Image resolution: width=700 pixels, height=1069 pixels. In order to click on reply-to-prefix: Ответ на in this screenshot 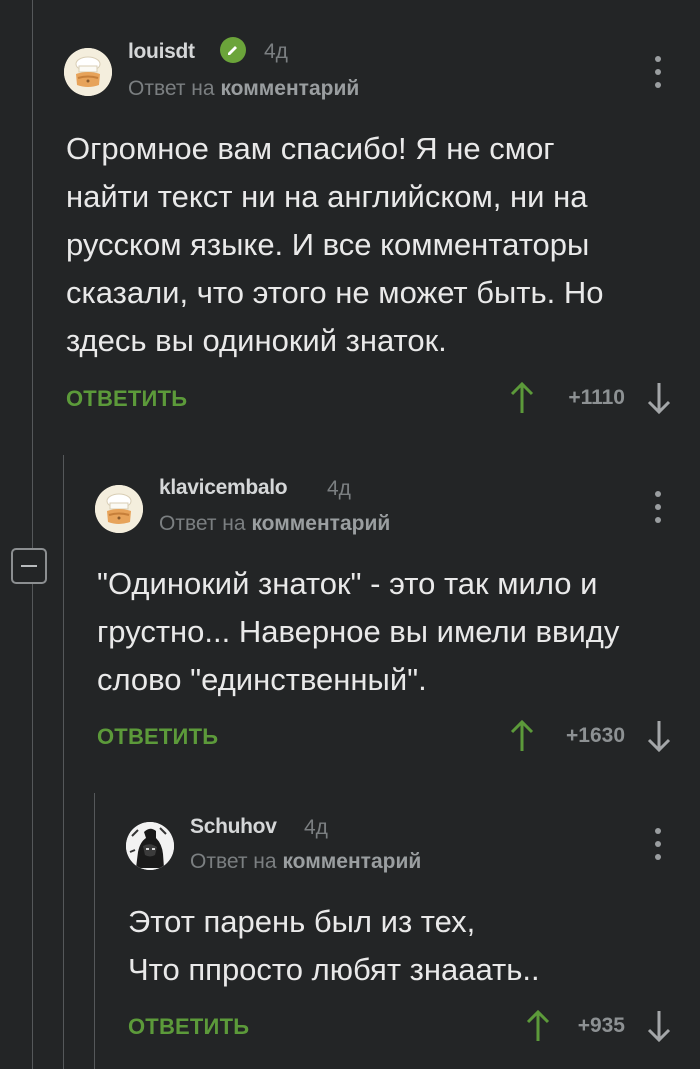, I will do `click(233, 861)`.